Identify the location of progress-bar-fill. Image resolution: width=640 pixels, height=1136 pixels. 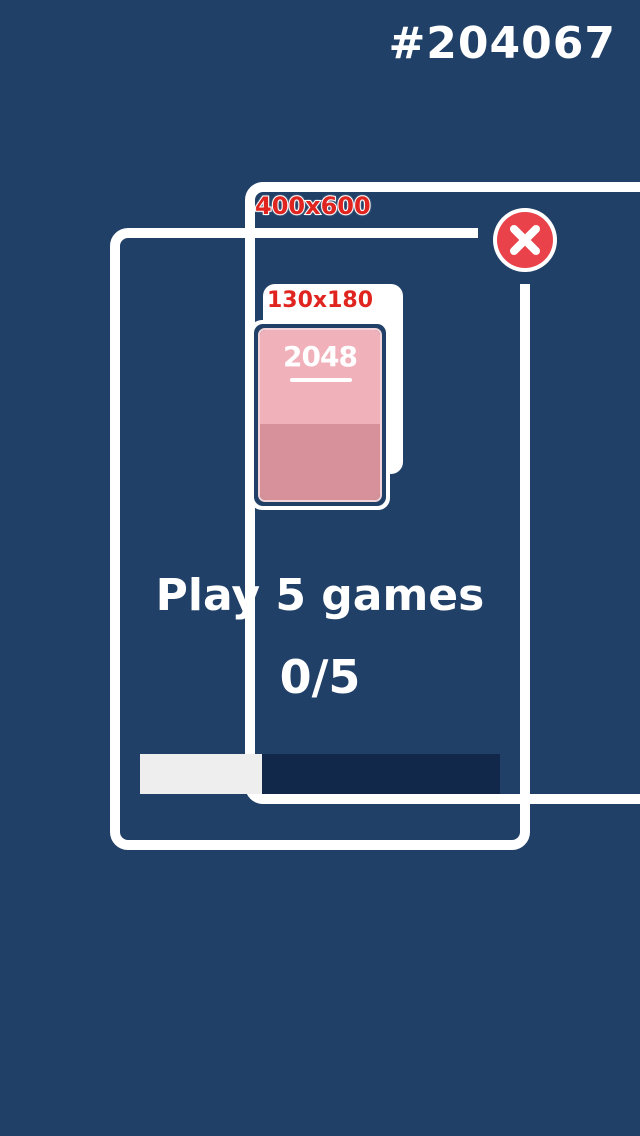
(201, 774).